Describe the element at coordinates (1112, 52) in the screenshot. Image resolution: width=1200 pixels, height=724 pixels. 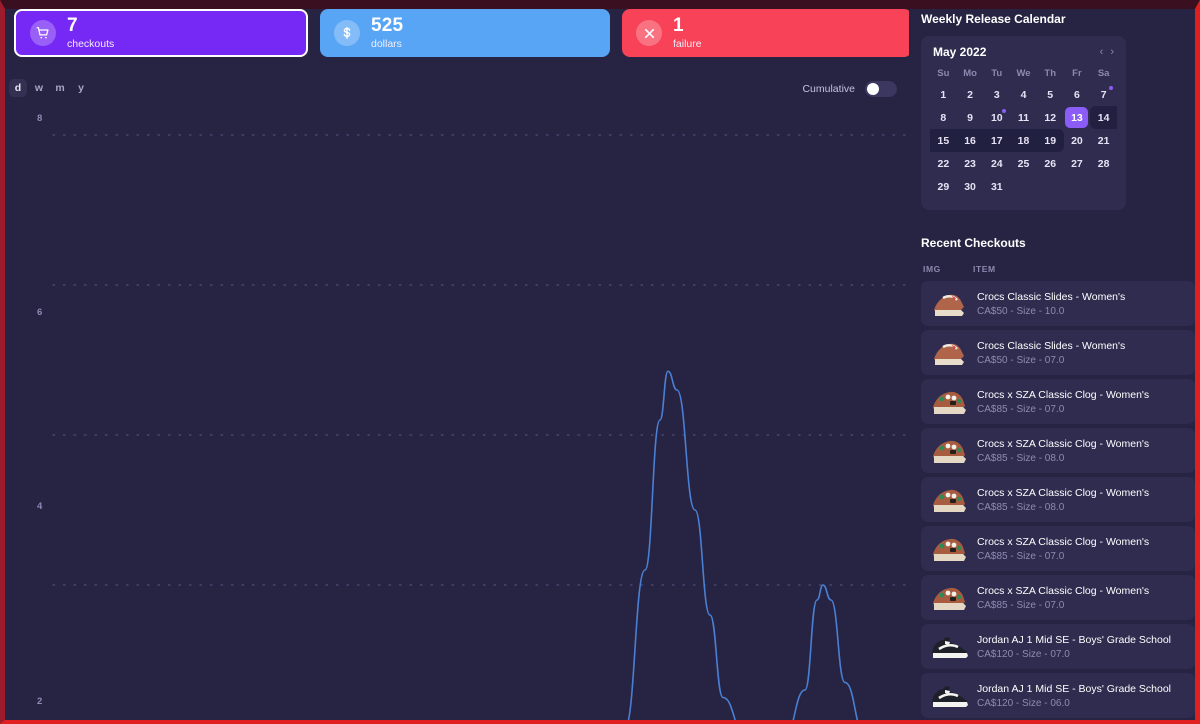
I see `next-month-icon: ›` at that location.